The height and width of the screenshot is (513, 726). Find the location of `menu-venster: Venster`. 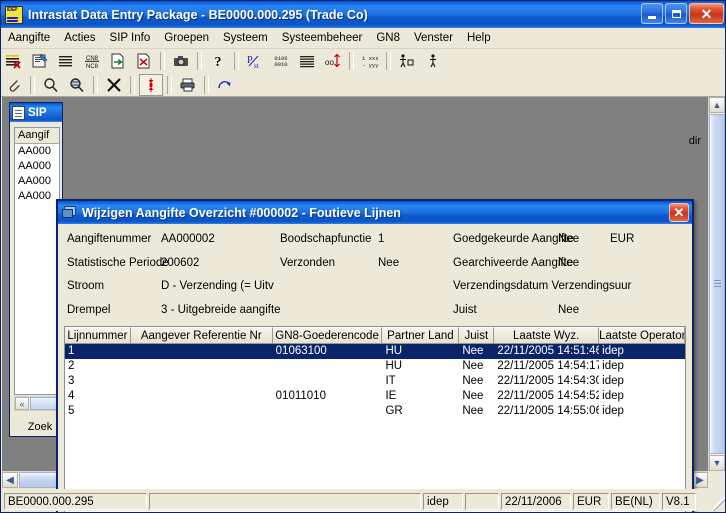

menu-venster: Venster is located at coordinates (433, 38).